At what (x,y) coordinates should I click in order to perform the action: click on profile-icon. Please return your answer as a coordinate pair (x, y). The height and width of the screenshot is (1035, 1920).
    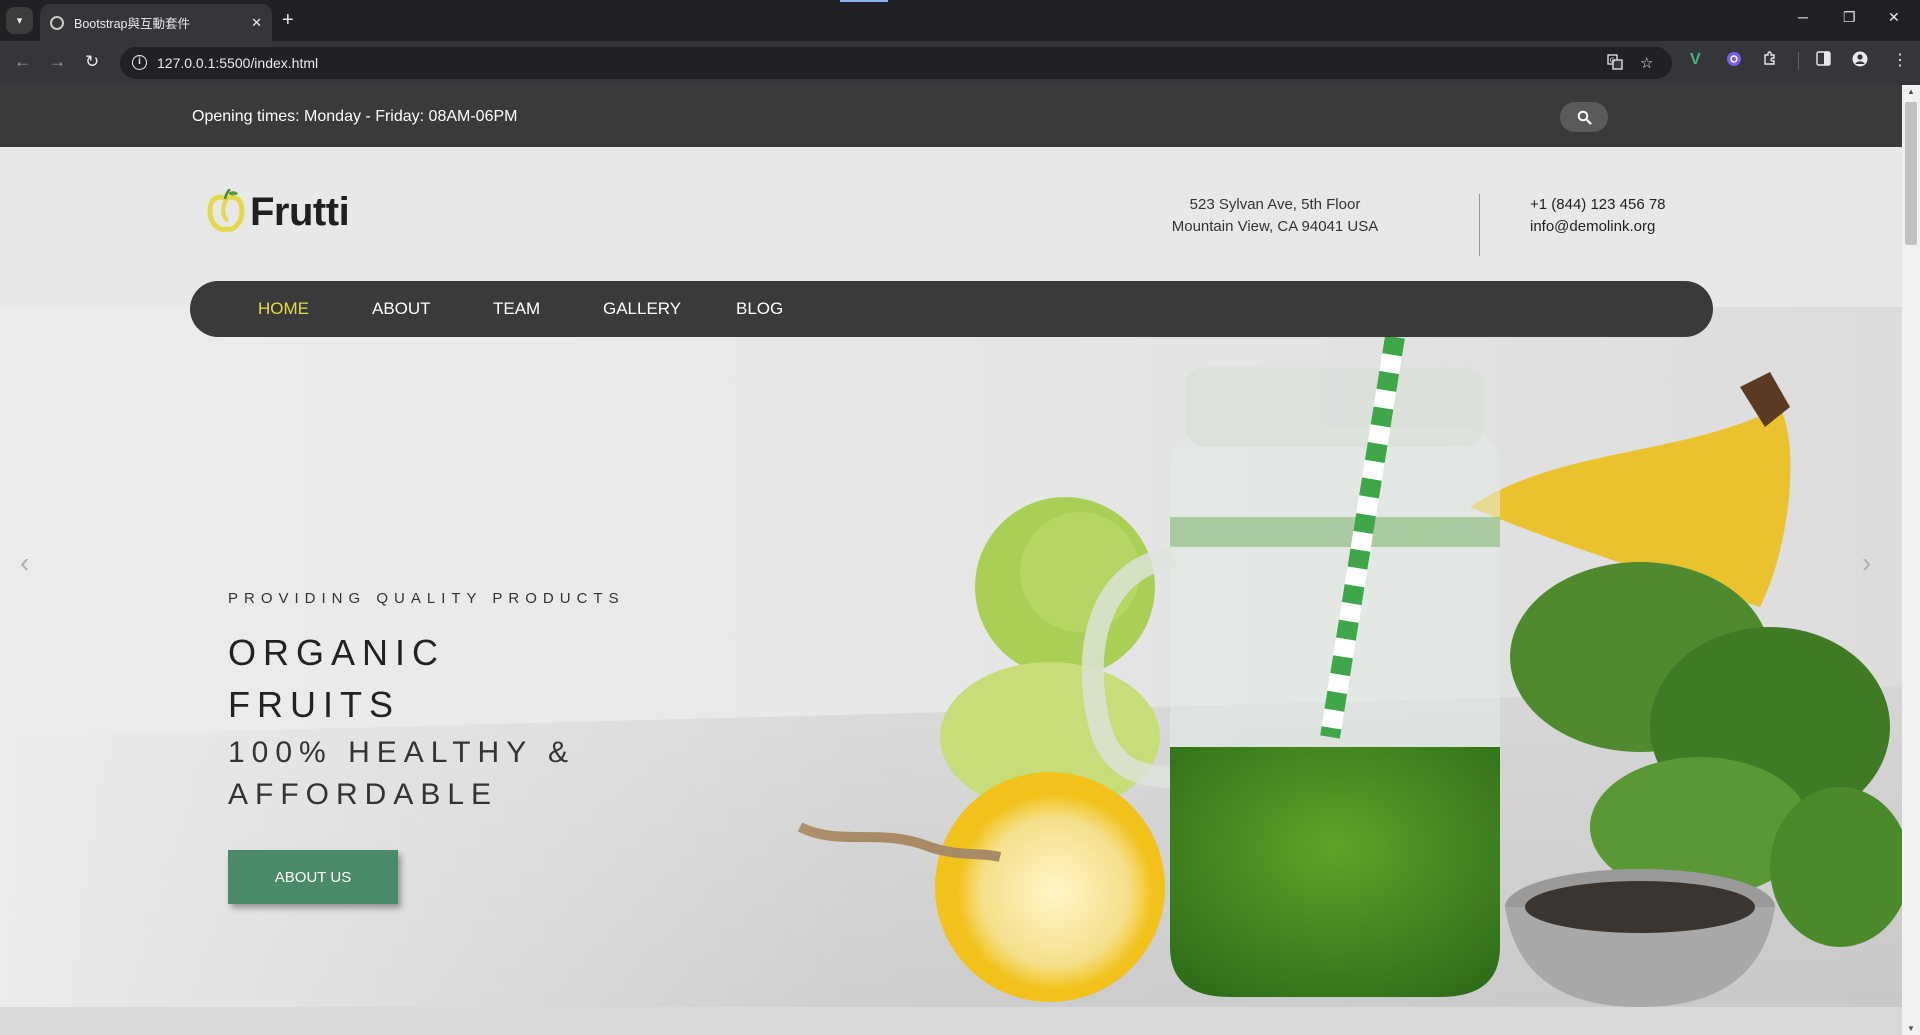
    Looking at the image, I should click on (1860, 61).